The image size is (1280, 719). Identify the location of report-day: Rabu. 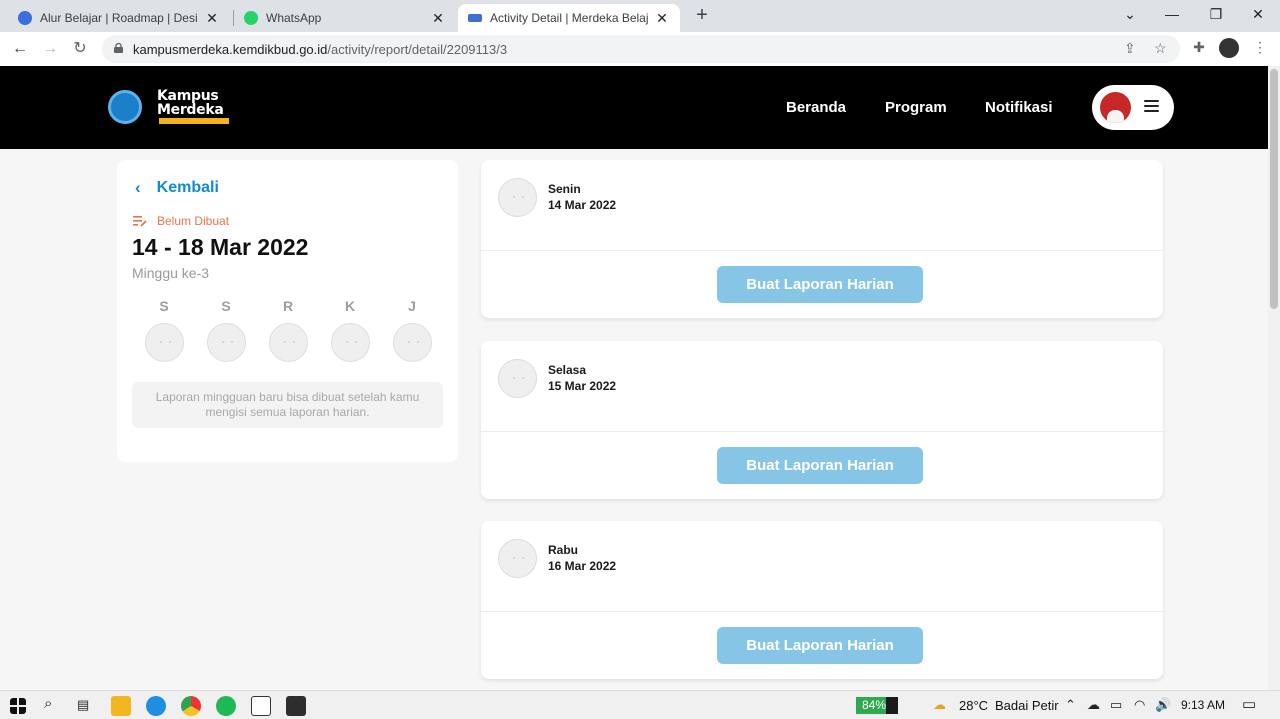
(563, 550).